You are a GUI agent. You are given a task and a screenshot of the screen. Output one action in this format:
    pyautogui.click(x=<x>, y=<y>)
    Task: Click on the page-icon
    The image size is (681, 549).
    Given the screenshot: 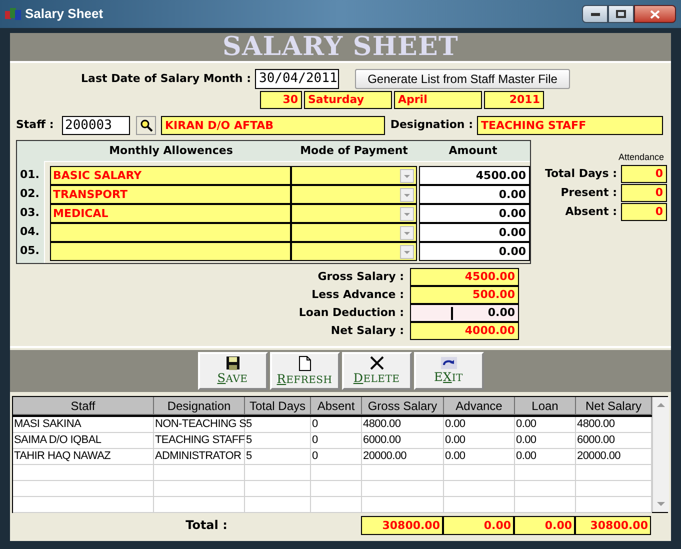 What is the action you would take?
    pyautogui.click(x=304, y=363)
    